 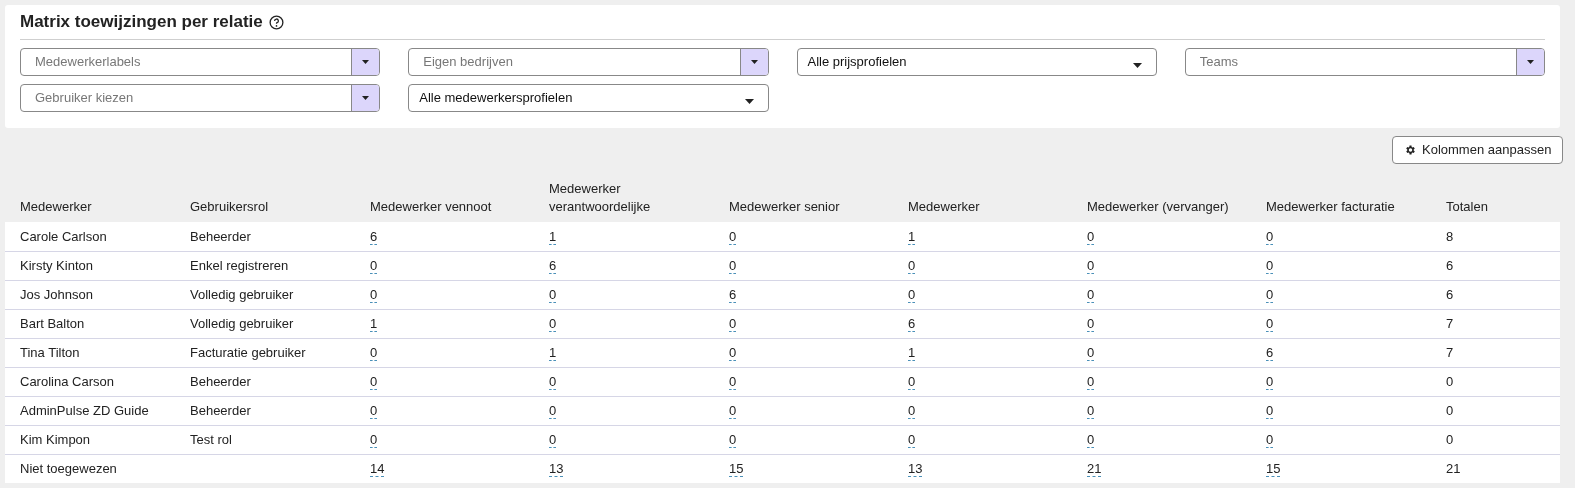 I want to click on column-header: Medewerker facturatie, so click(x=1331, y=207).